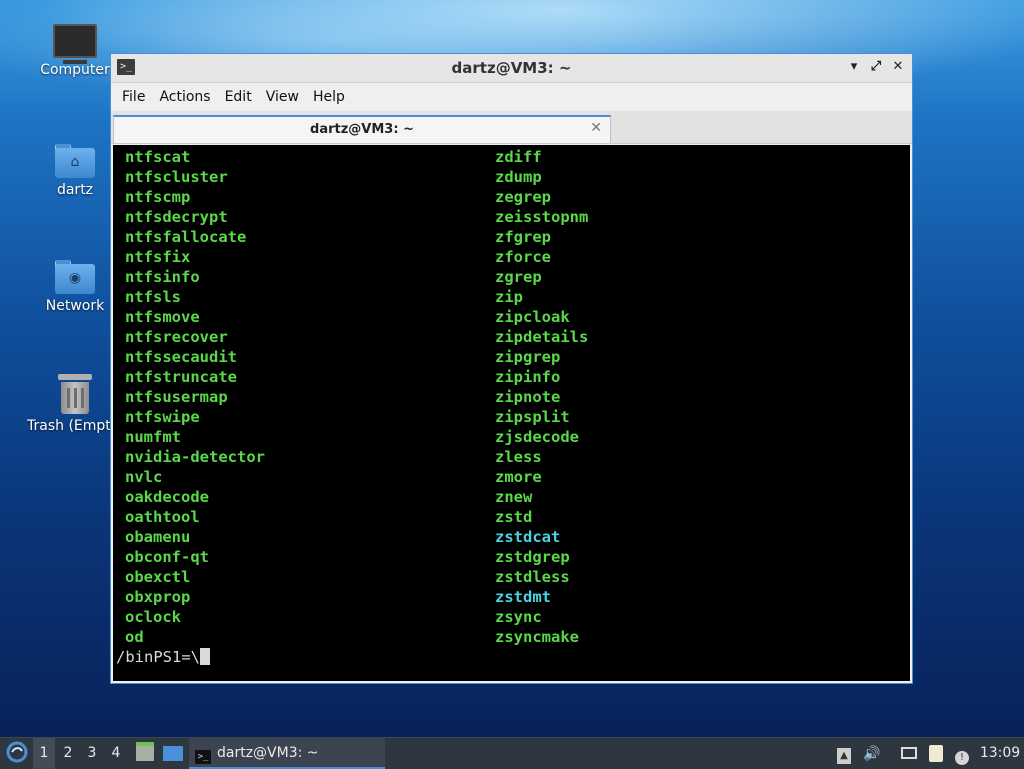 The width and height of the screenshot is (1024, 769). I want to click on menu-bar: File Actions Edit View Help, so click(511, 97).